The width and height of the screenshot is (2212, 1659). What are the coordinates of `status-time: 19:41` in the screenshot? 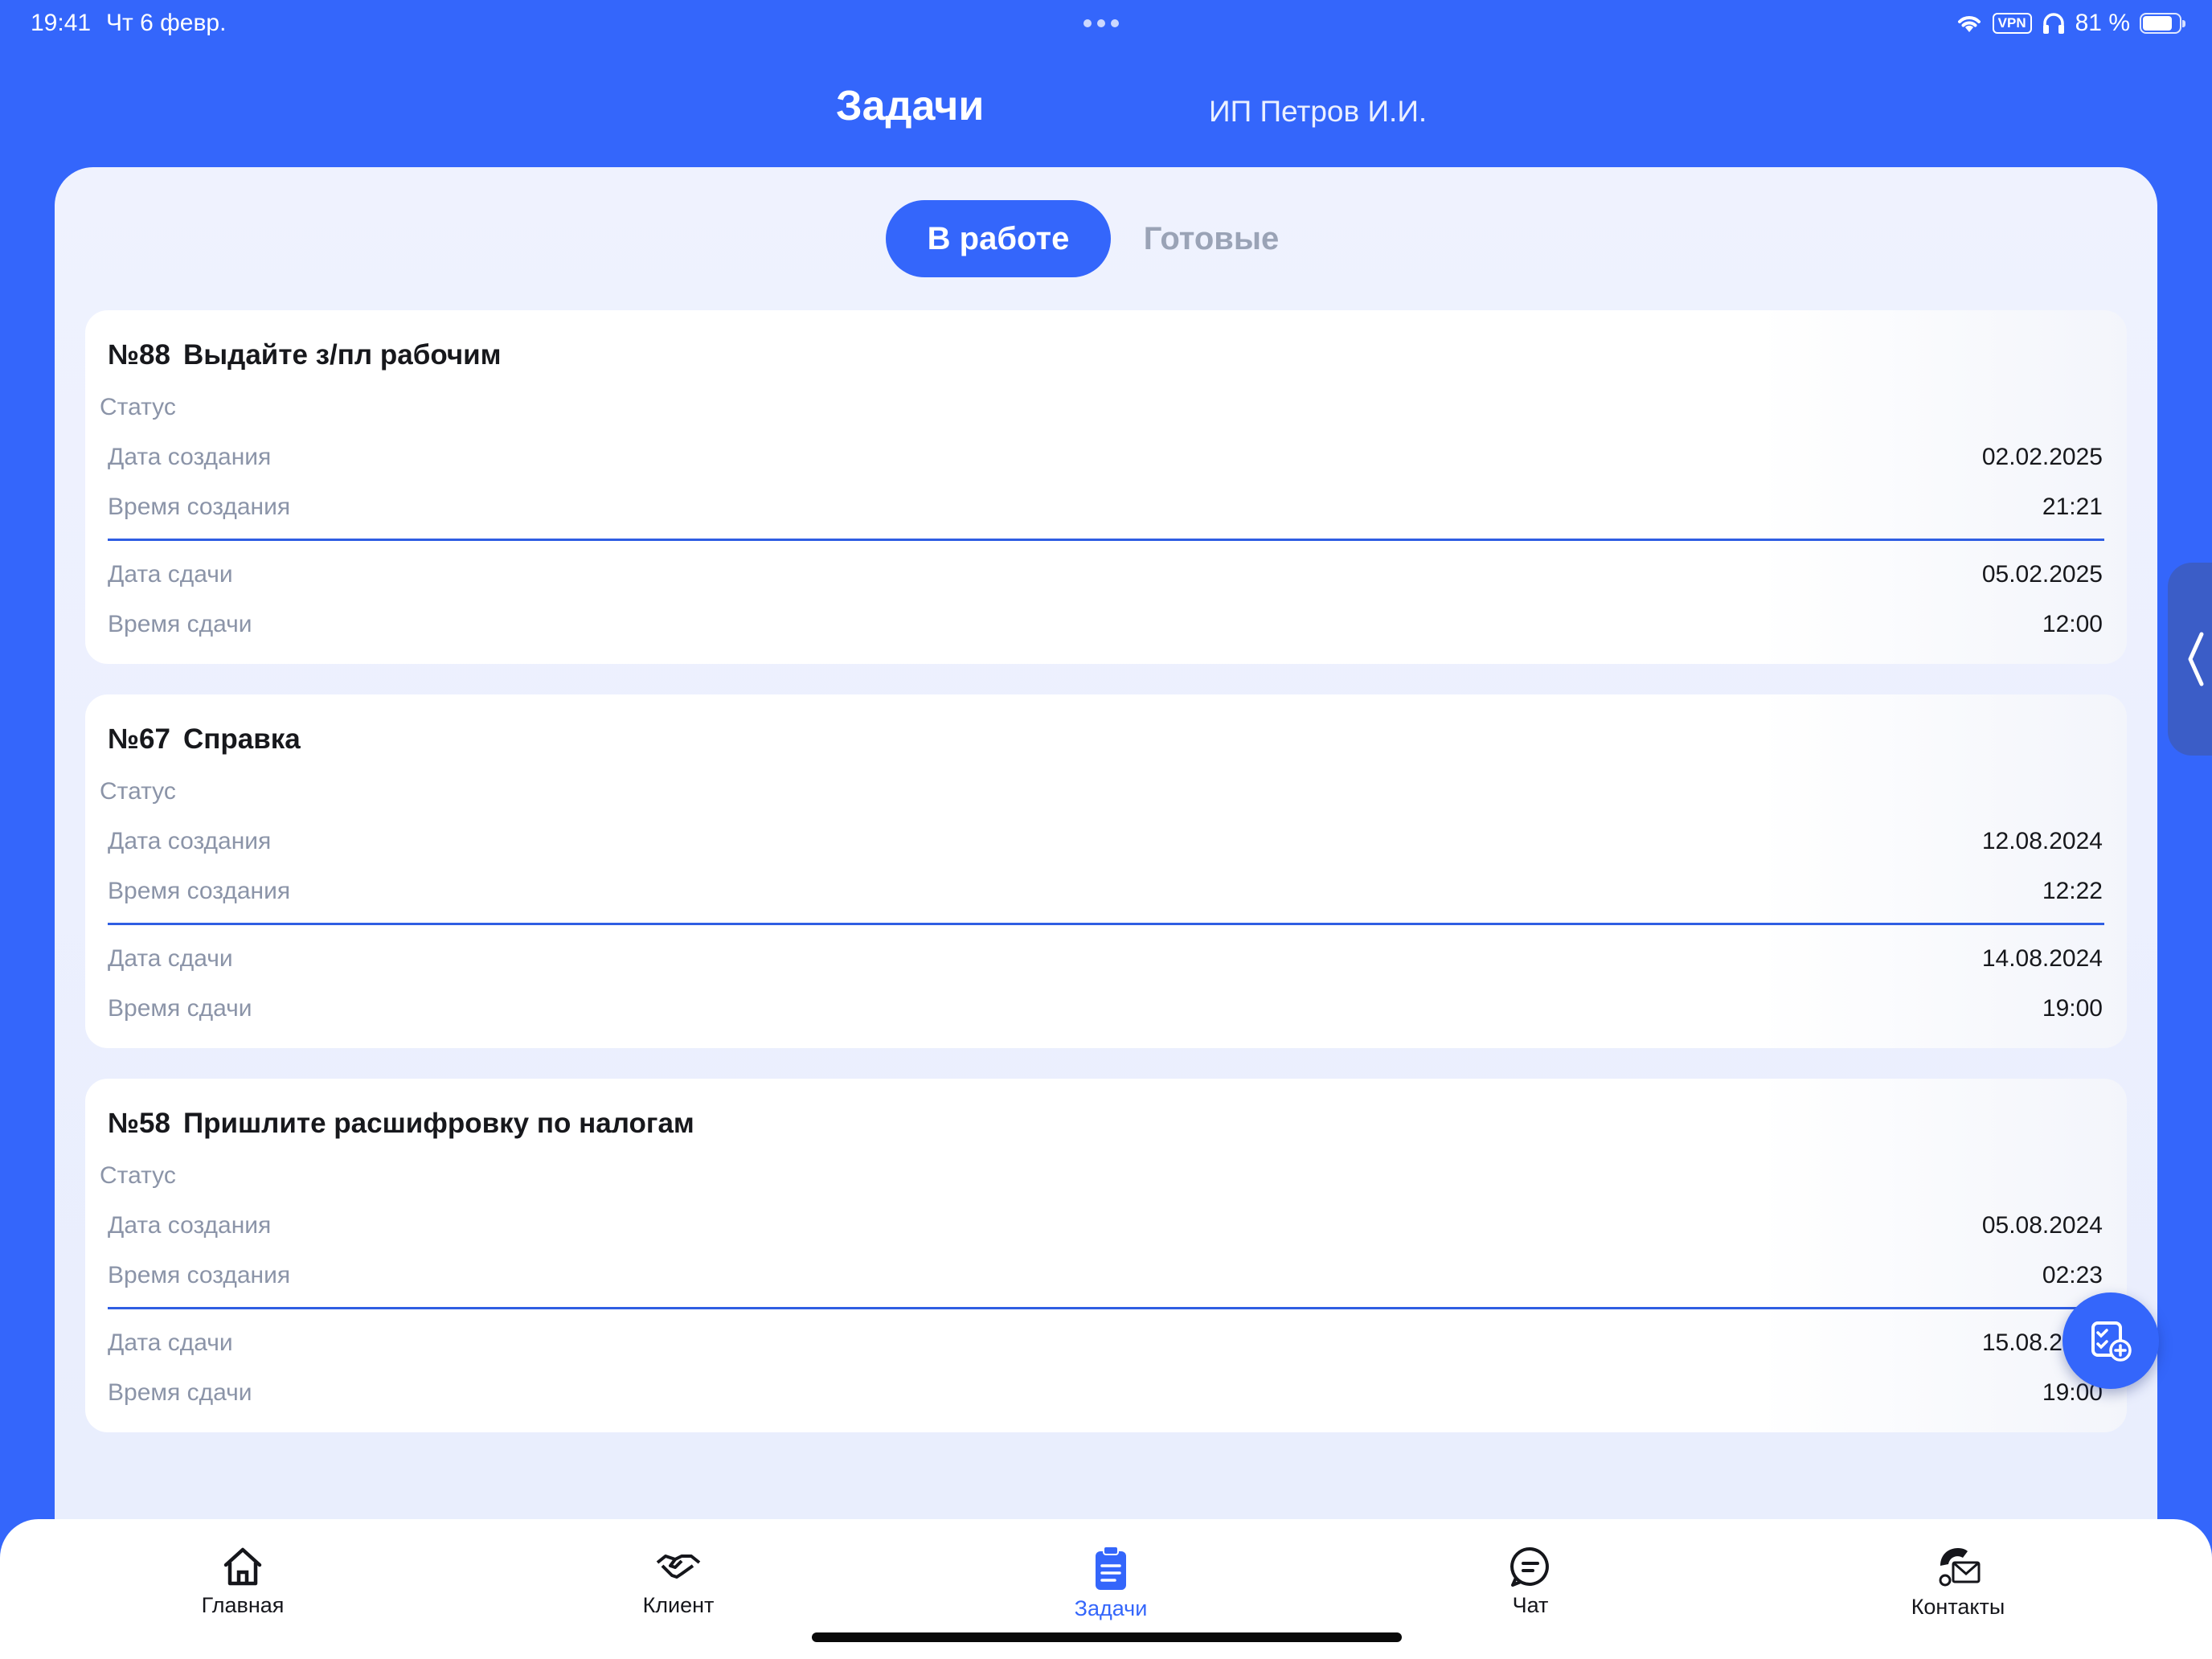 It's located at (61, 23).